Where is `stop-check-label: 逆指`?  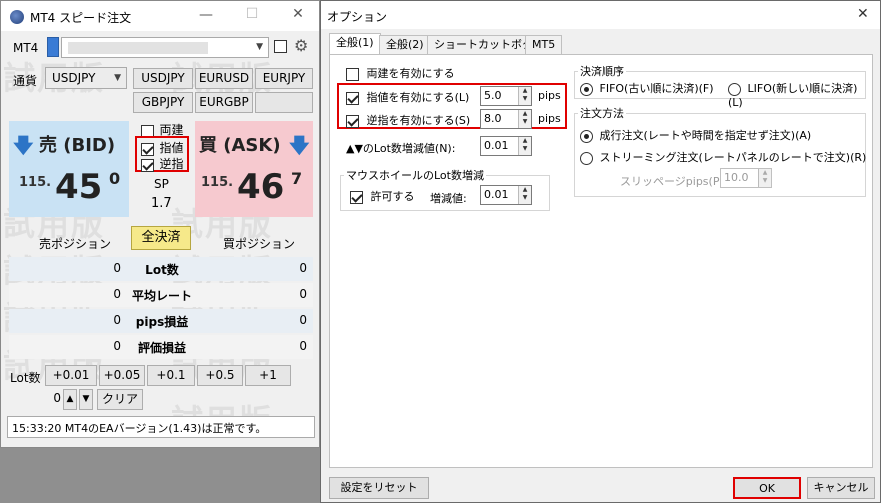
stop-check-label: 逆指 is located at coordinates (171, 164).